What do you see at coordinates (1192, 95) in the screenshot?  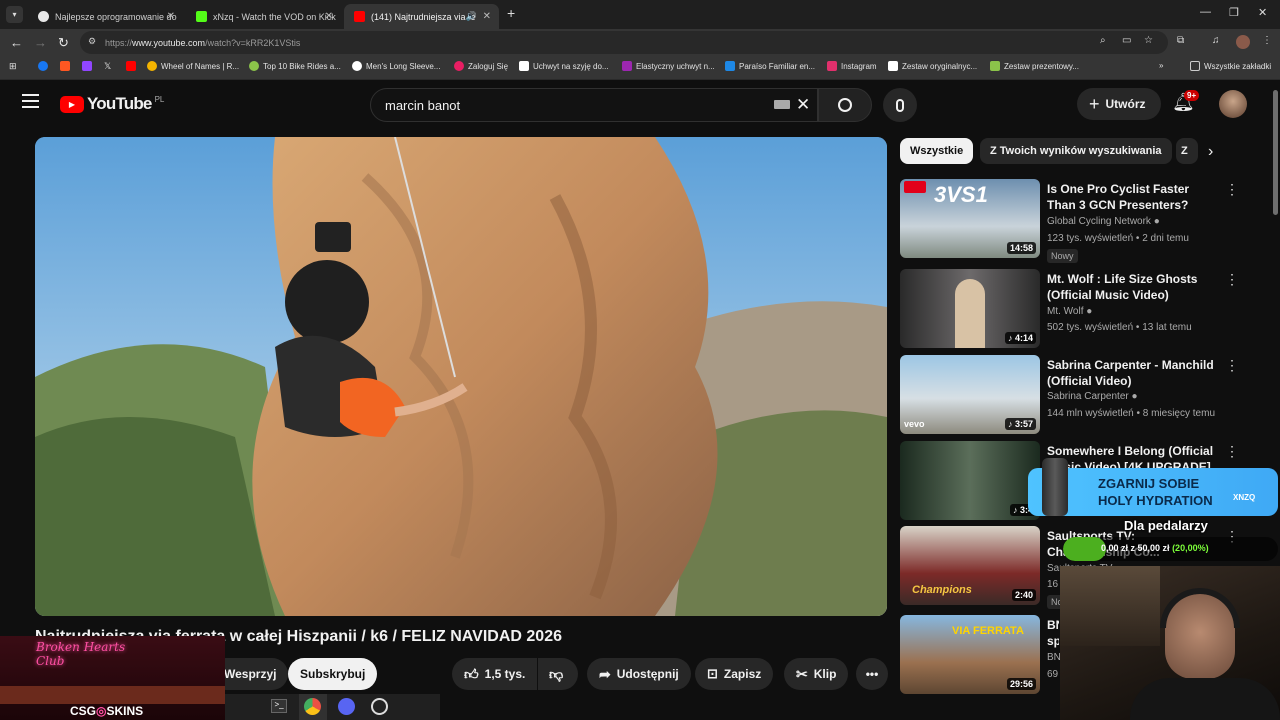 I see `notification-badge: 9+` at bounding box center [1192, 95].